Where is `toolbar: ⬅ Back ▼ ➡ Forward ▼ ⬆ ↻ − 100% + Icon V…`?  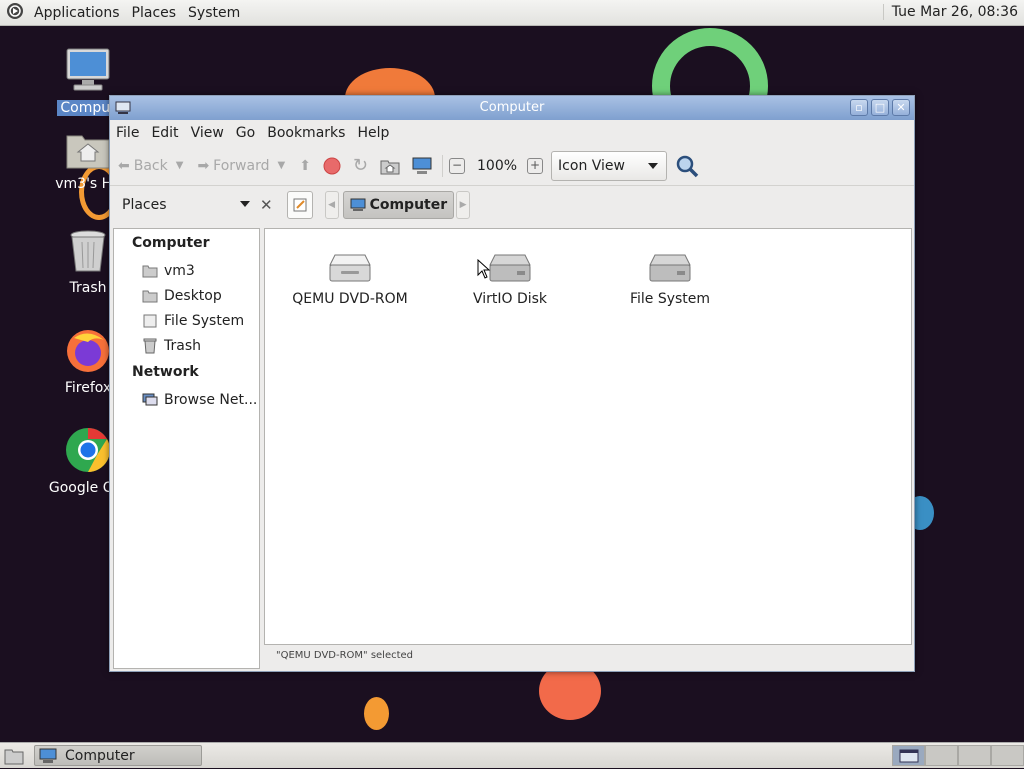 toolbar: ⬅ Back ▼ ➡ Forward ▼ ⬆ ↻ − 100% + Icon V… is located at coordinates (512, 166).